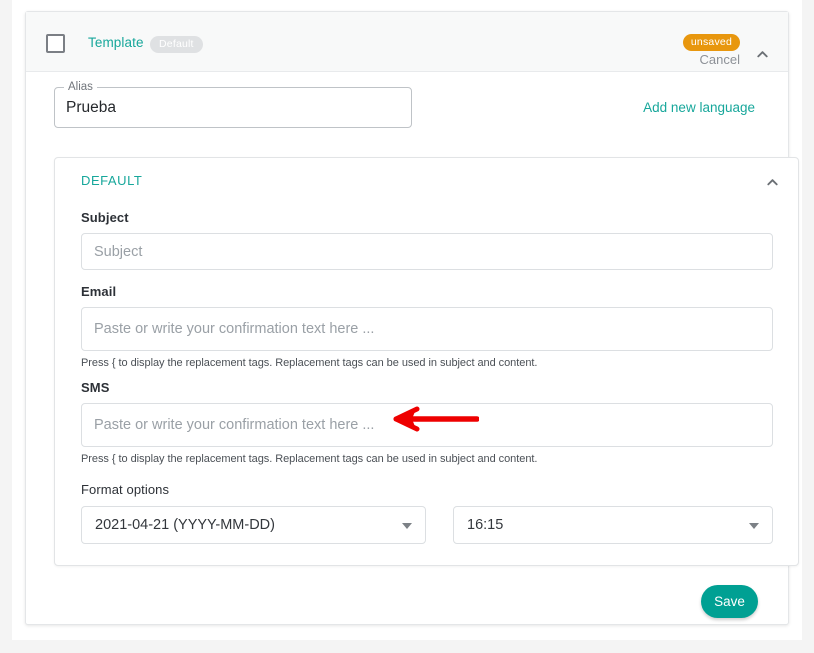  What do you see at coordinates (116, 42) in the screenshot?
I see `template-title: Template` at bounding box center [116, 42].